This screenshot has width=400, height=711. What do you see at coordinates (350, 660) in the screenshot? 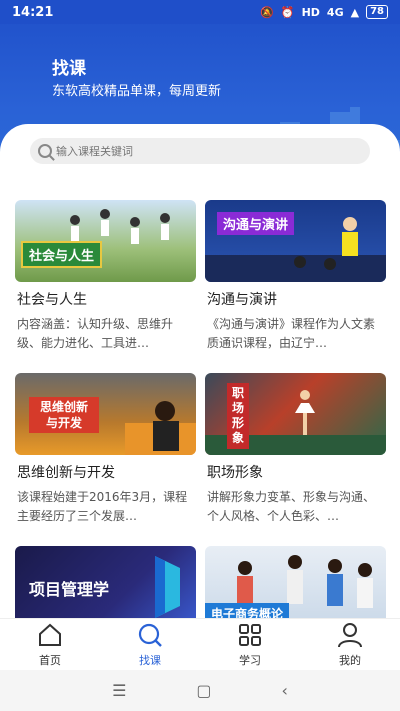
I see `tab-label: 我的` at bounding box center [350, 660].